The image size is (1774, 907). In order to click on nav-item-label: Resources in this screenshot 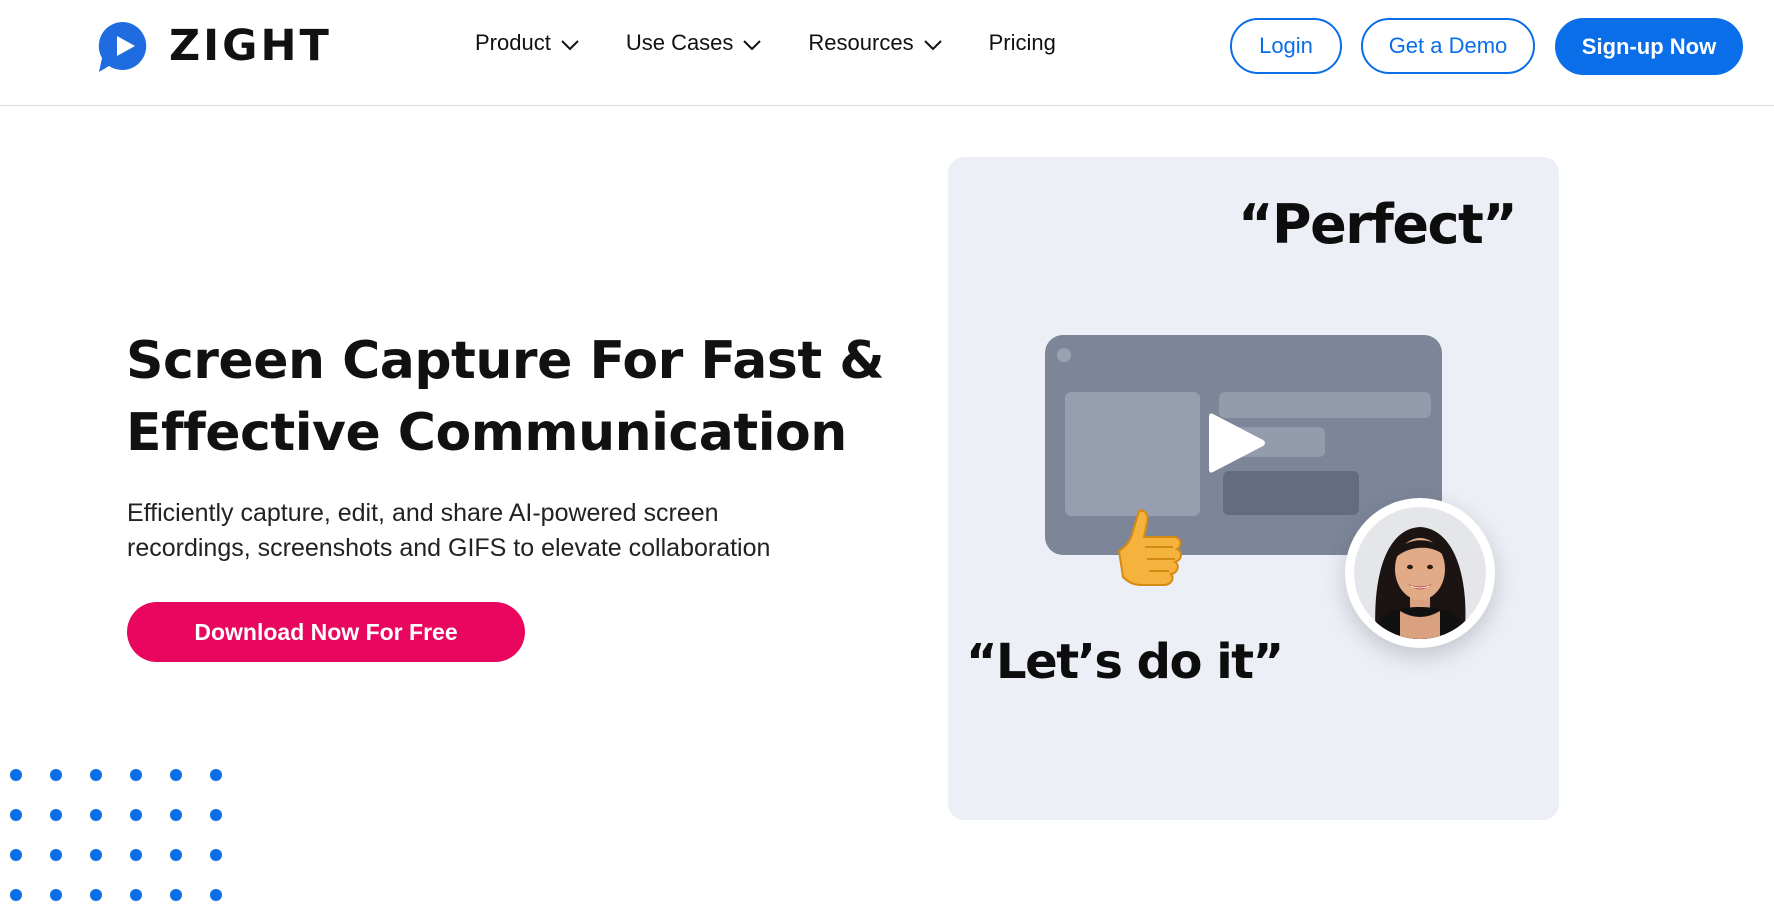, I will do `click(861, 42)`.